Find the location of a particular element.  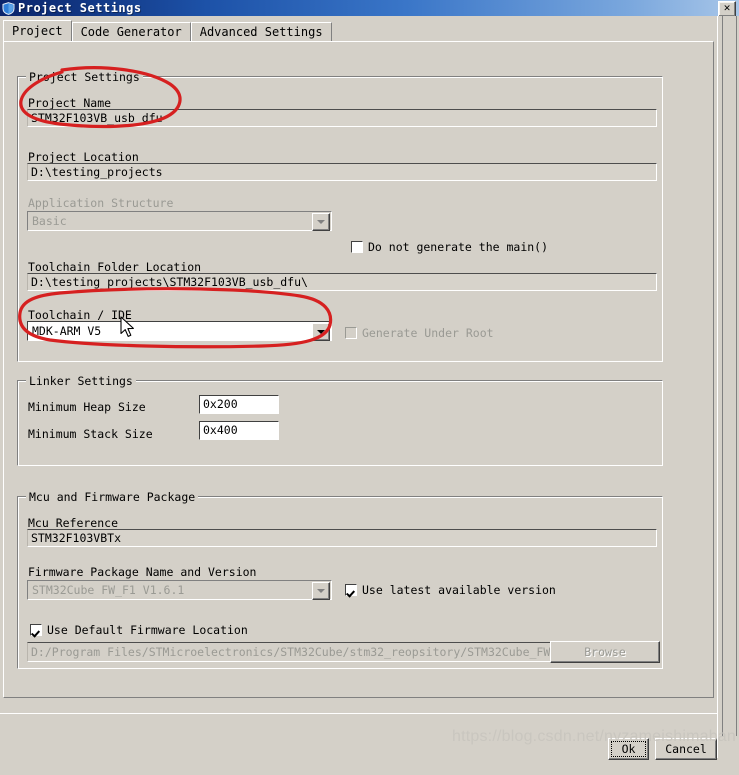

use-latest-version-checkbox: Use latest available version is located at coordinates (450, 590).